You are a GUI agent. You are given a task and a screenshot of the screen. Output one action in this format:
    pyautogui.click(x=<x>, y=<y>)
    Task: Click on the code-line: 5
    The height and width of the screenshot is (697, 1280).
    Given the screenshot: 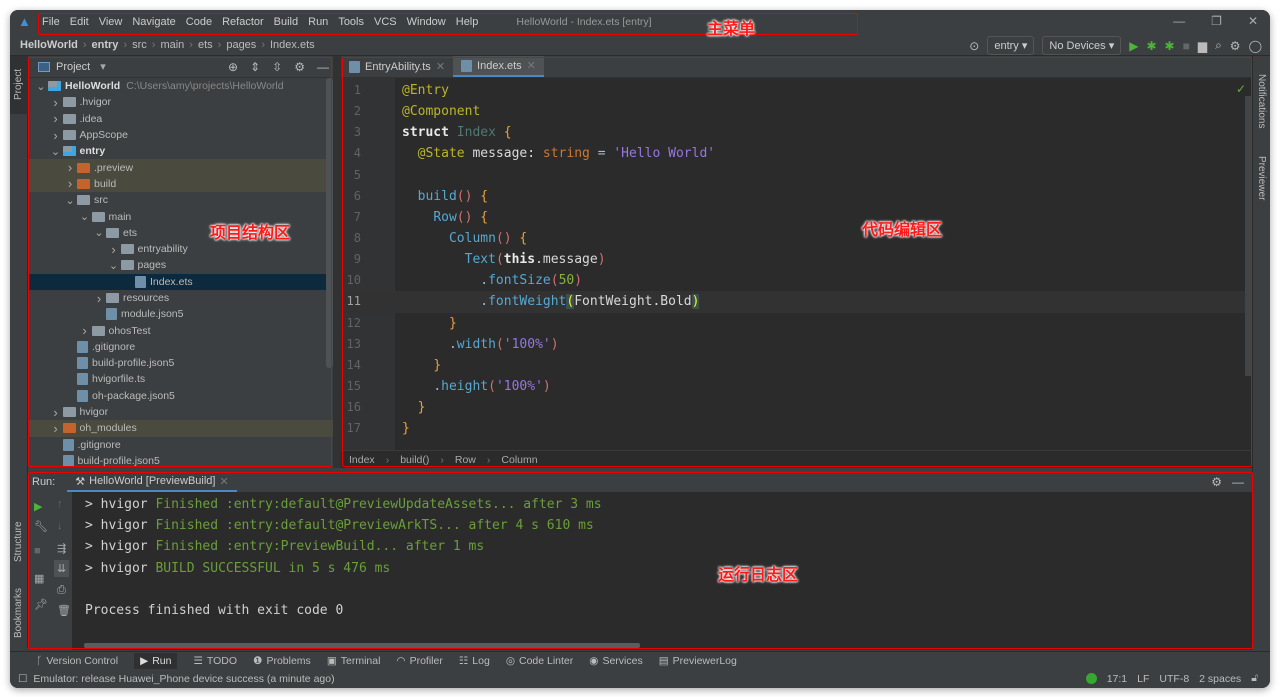 What is the action you would take?
    pyautogui.click(x=796, y=175)
    